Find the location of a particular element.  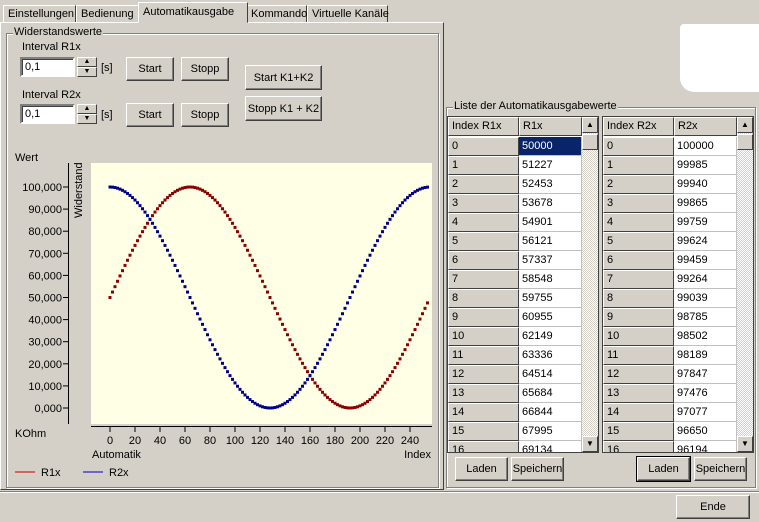

row-value: 98502 is located at coordinates (705, 336).